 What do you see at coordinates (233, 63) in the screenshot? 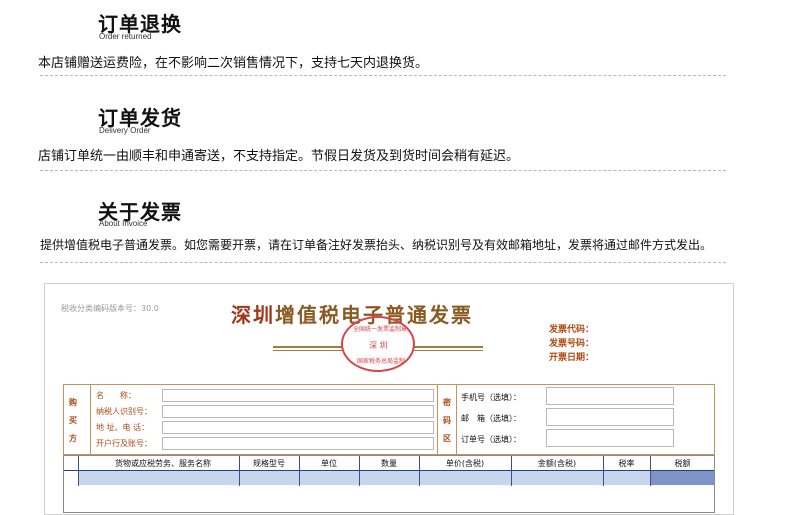
I see `section-text: 本店铺赠送运费险，在不影响二次销售情况下，支持七天内退换货。` at bounding box center [233, 63].